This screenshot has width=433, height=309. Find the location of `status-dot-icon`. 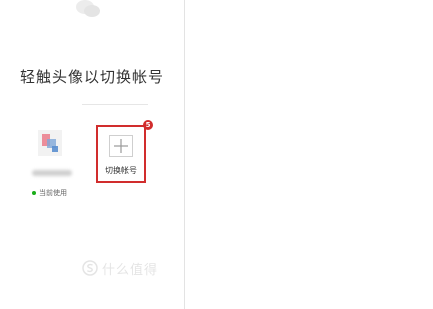

status-dot-icon is located at coordinates (34, 193).